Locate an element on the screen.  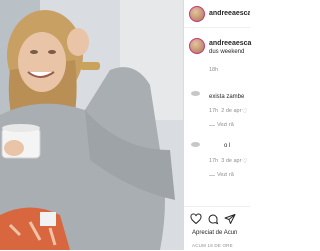
header-username: andreeaesca is located at coordinates (229, 13).